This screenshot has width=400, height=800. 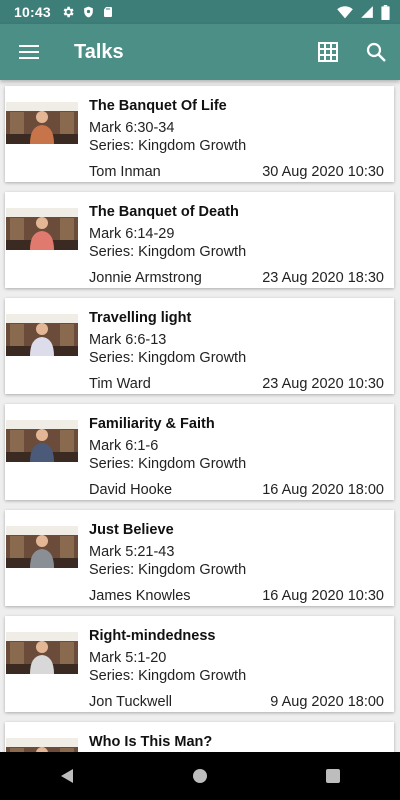 What do you see at coordinates (385, 12) in the screenshot?
I see `battery-icon` at bounding box center [385, 12].